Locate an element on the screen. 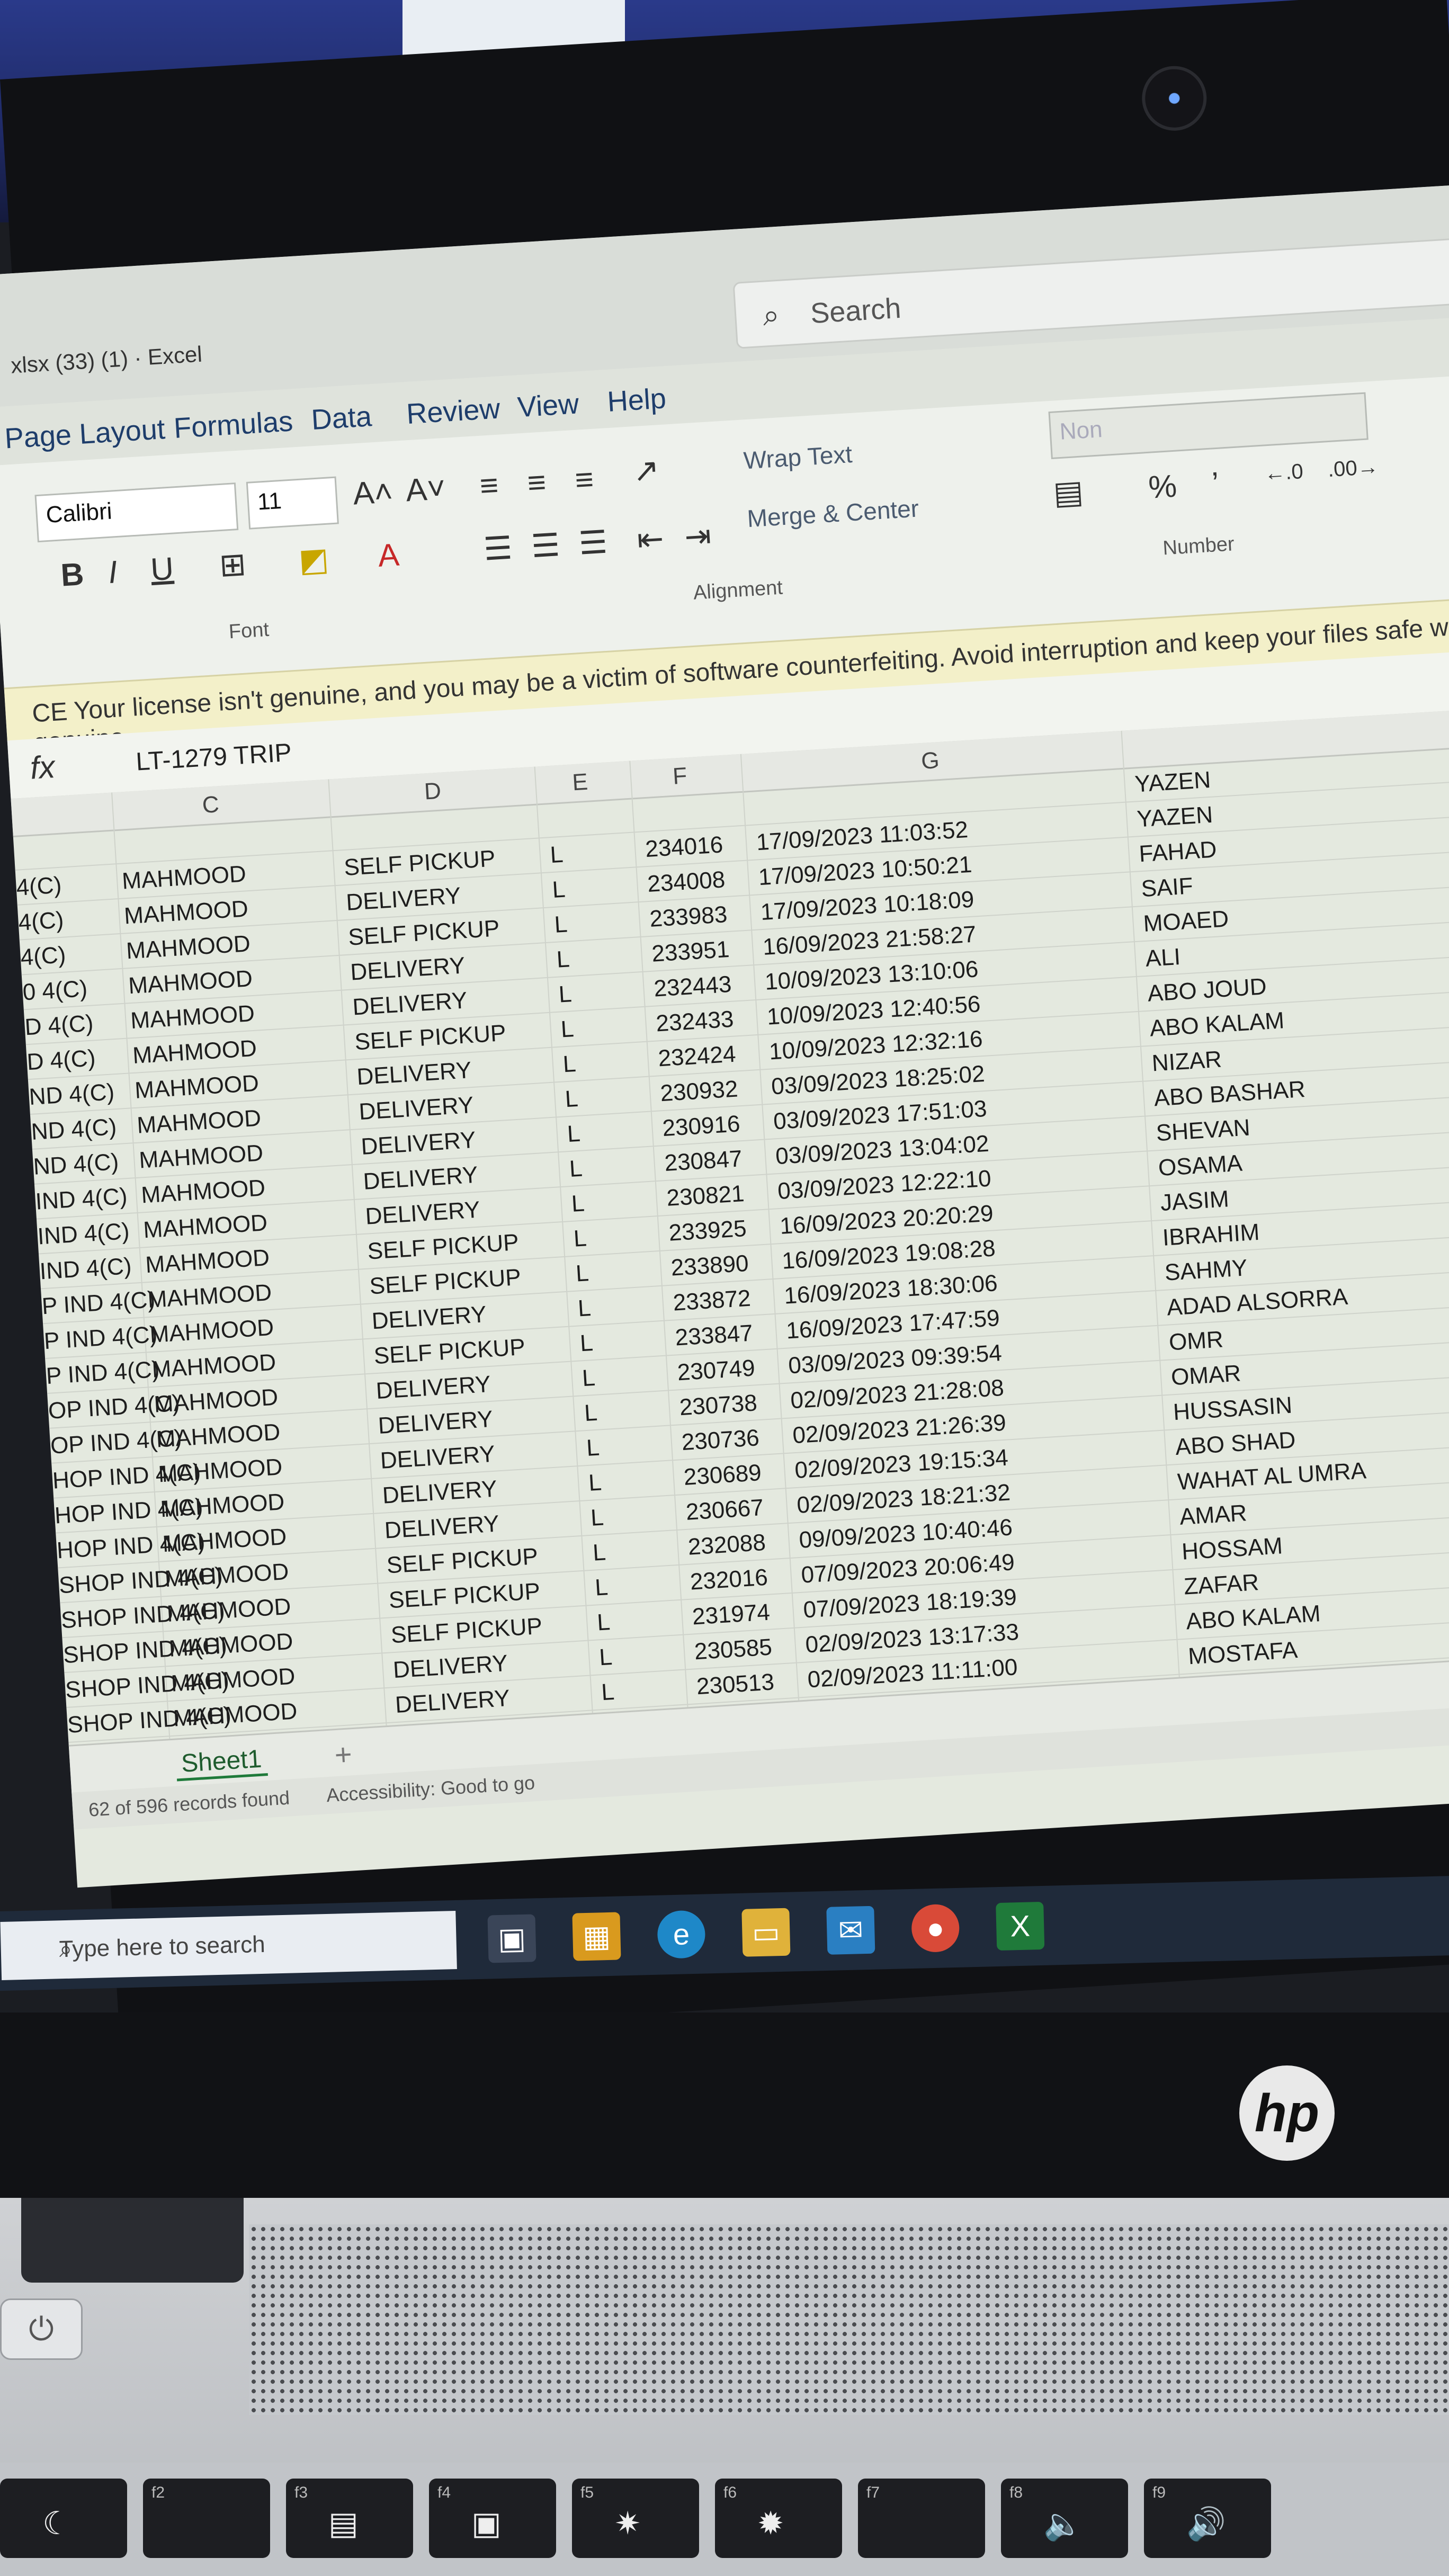  cell-f: 234008 is located at coordinates (686, 882).